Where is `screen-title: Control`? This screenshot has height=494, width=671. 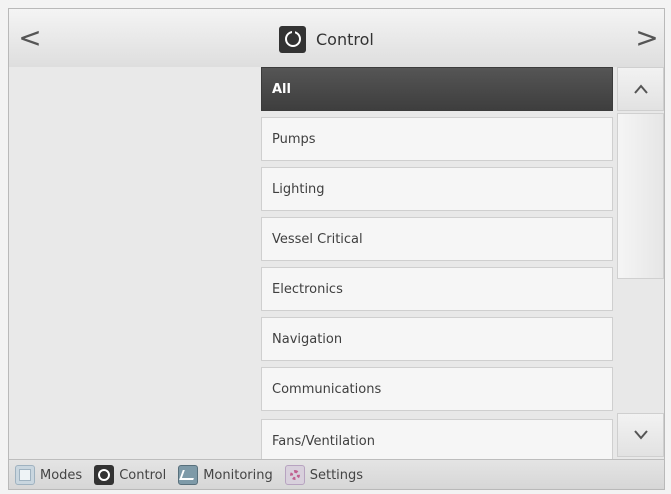 screen-title: Control is located at coordinates (326, 39).